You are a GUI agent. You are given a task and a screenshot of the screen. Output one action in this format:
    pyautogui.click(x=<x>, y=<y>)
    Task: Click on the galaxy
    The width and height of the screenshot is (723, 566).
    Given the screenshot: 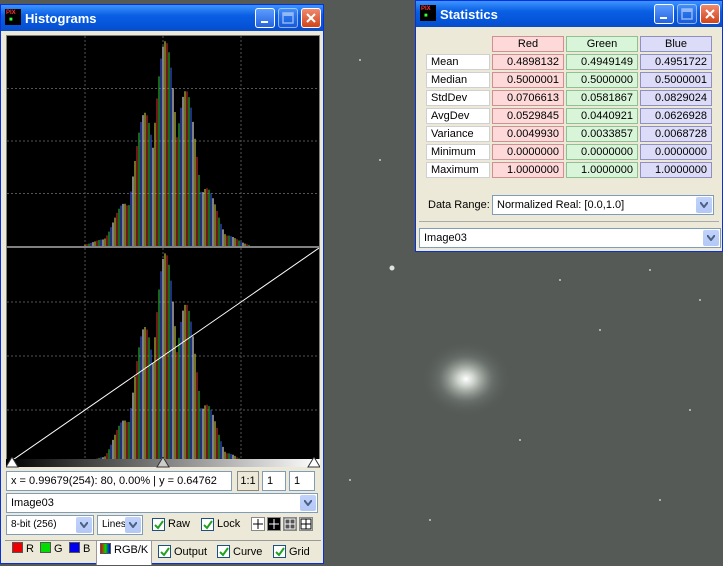 What is the action you would take?
    pyautogui.click(x=466, y=379)
    